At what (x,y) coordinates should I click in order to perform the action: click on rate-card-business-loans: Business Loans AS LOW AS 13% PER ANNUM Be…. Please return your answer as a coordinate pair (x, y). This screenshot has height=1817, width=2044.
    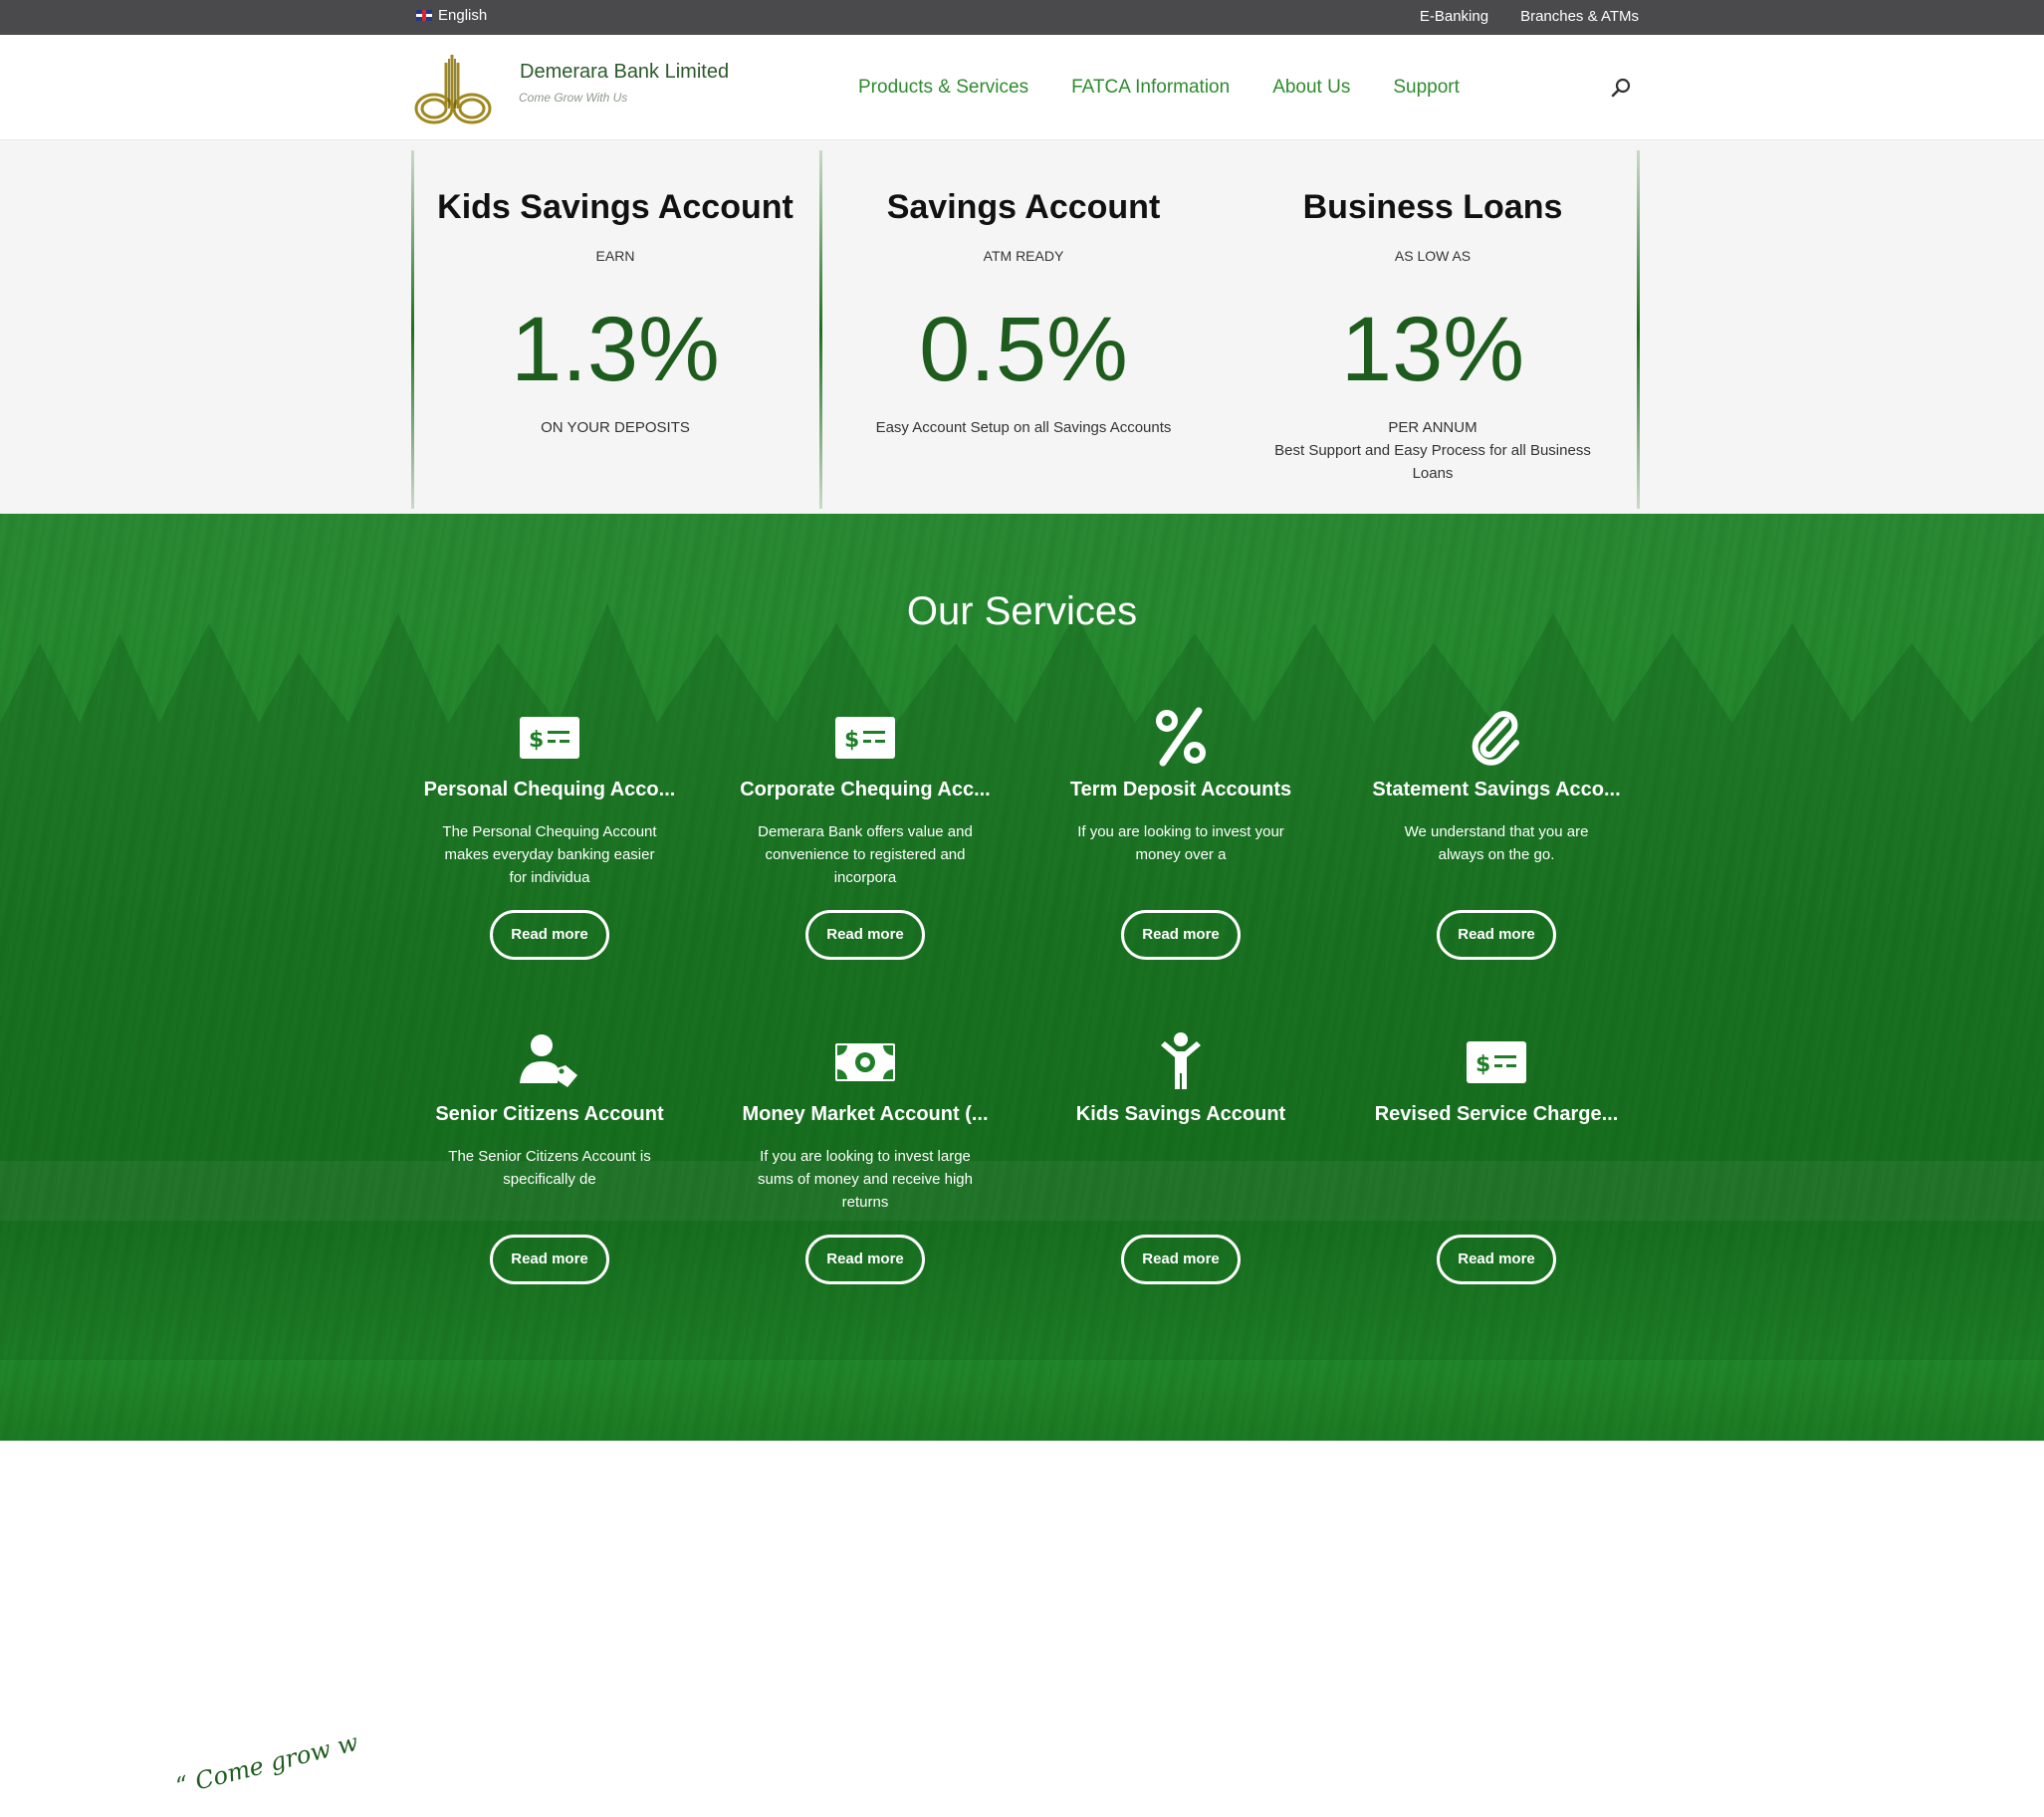
    Looking at the image, I should click on (1435, 330).